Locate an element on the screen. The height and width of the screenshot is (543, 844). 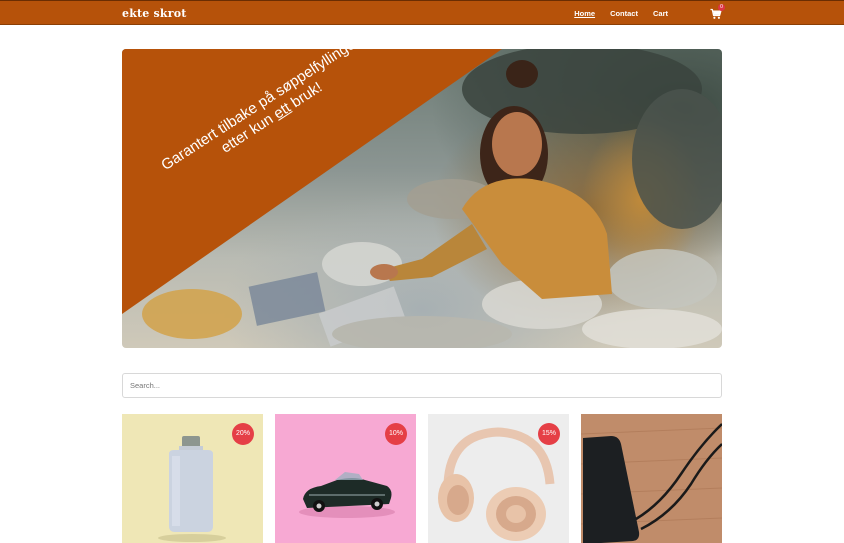
cart-count-badge: 0 is located at coordinates (721, 7).